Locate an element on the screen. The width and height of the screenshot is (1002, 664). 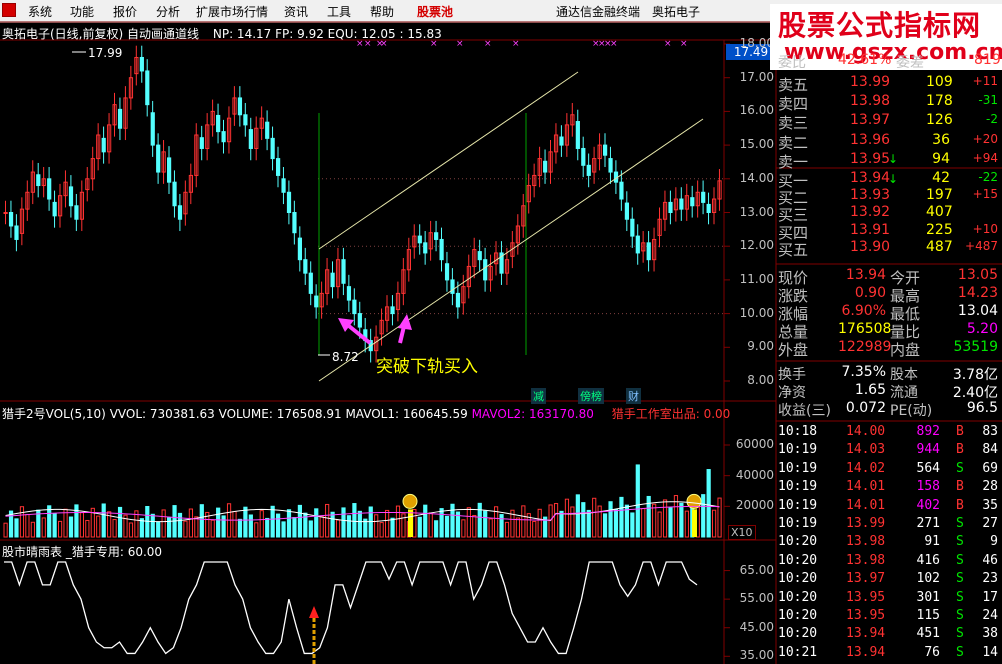
volume-unit: X10 is located at coordinates (742, 532).